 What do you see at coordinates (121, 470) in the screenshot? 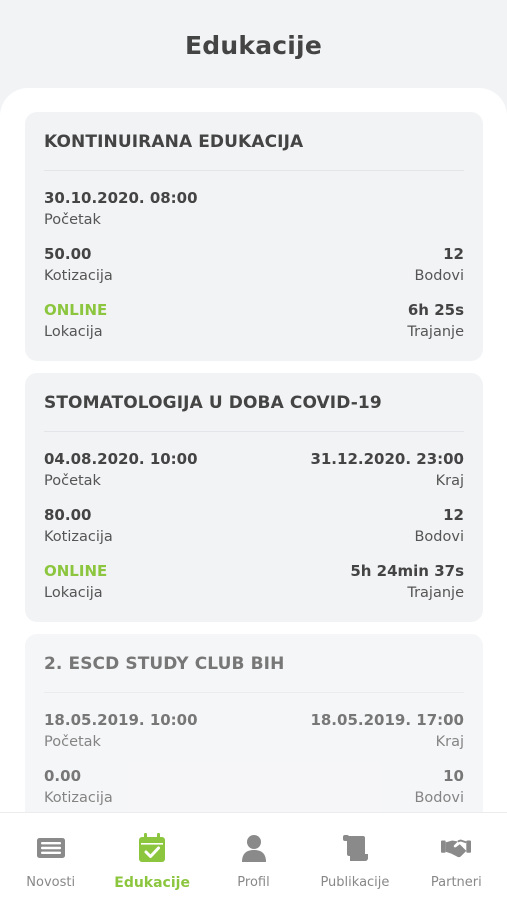
I see `start-date: 04.08.2020. 10:00 Početak` at bounding box center [121, 470].